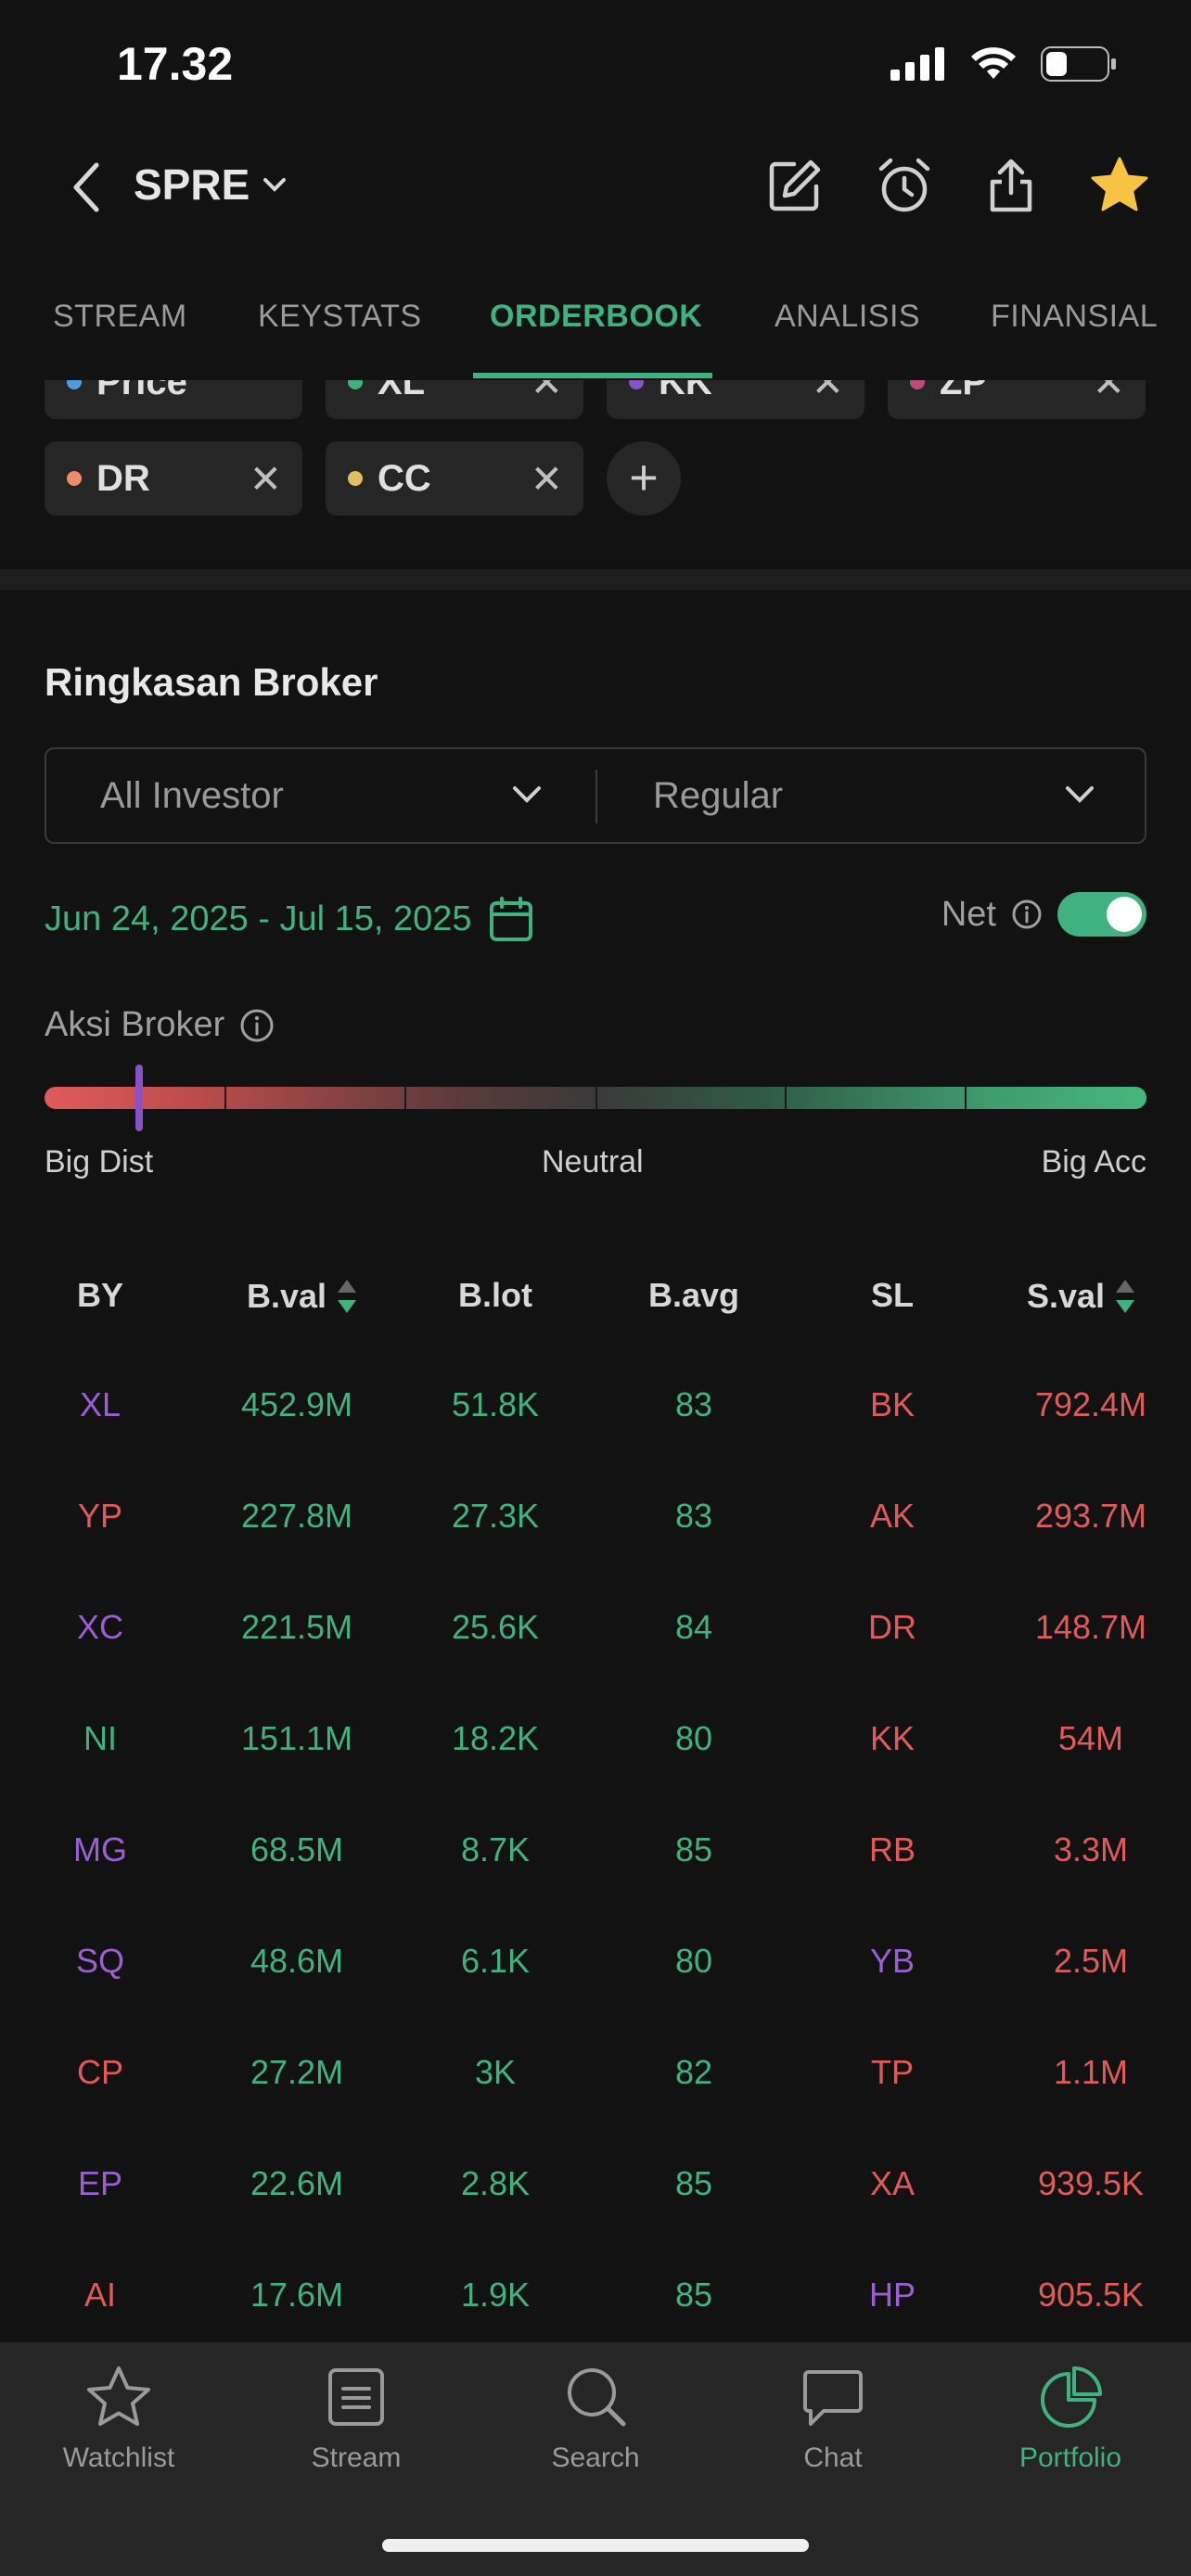  Describe the element at coordinates (595, 2419) in the screenshot. I see `nav-search: Search` at that location.